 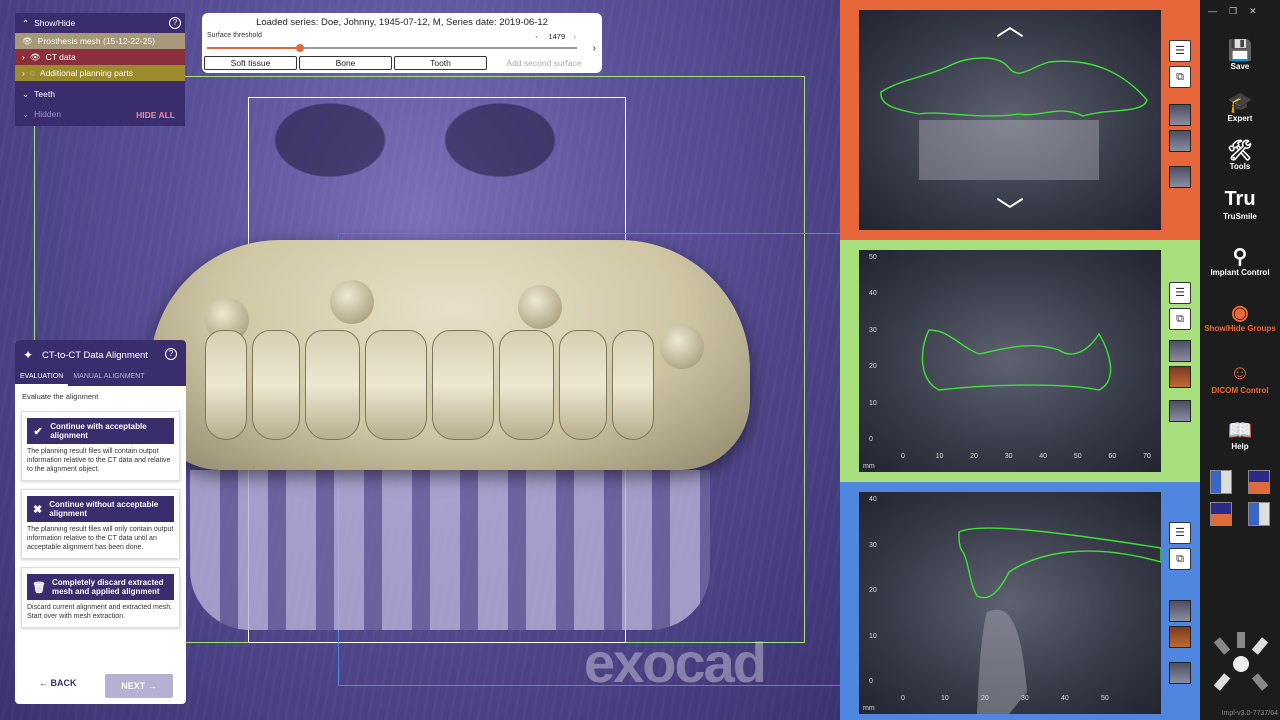 What do you see at coordinates (1249, 713) in the screenshot?
I see `version-label: Impl-v3.0-7737/64` at bounding box center [1249, 713].